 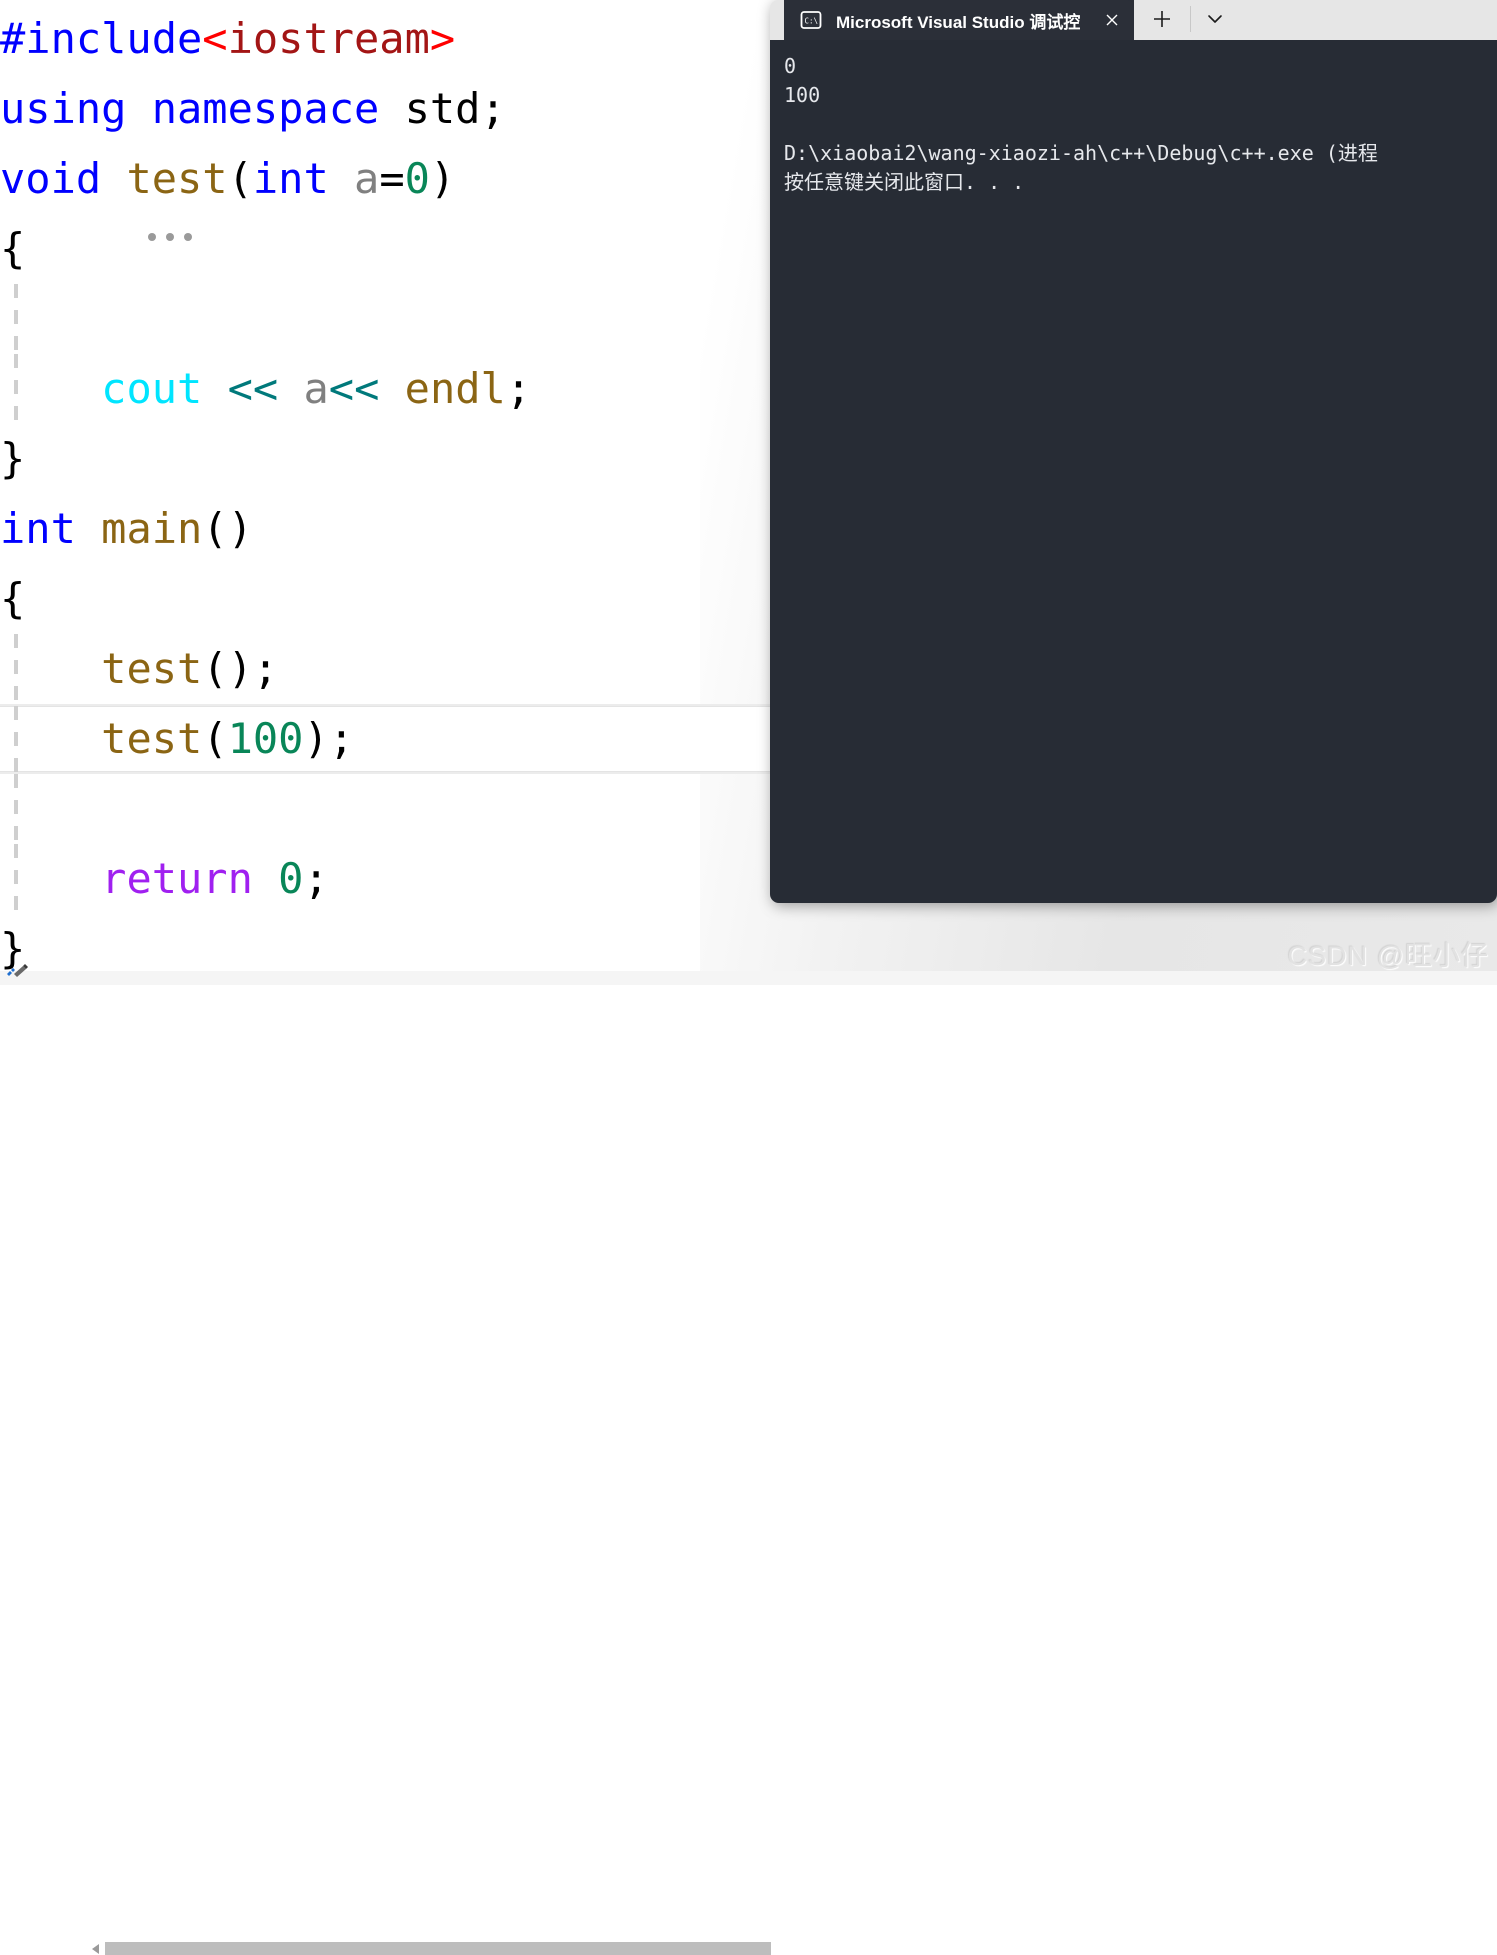 I want to click on code-token: <, so click(x=215, y=38).